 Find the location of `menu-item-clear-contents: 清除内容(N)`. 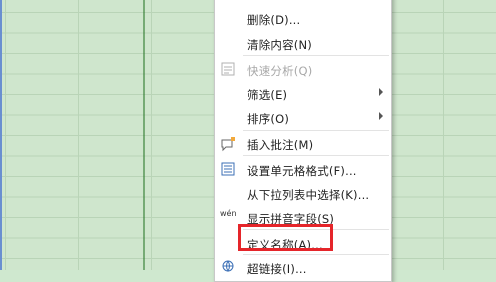

menu-item-clear-contents: 清除内容(N) is located at coordinates (303, 44).